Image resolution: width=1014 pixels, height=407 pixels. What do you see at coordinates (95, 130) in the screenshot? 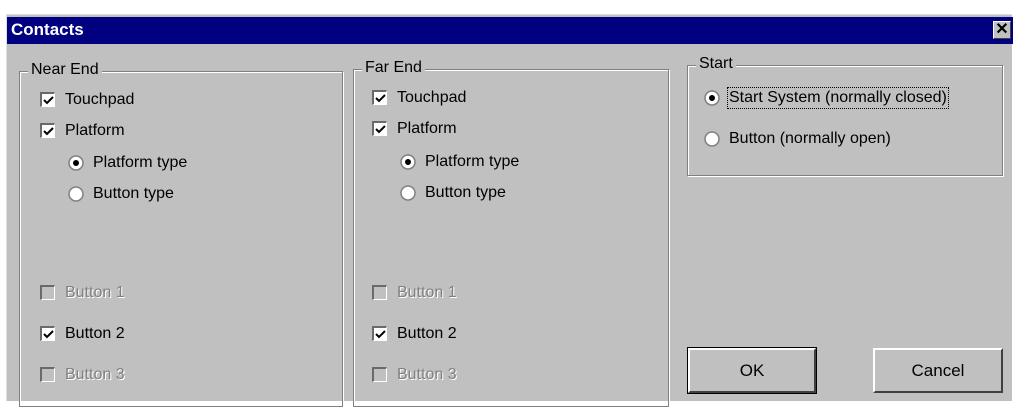
I see `near-platform-label: Platform` at bounding box center [95, 130].